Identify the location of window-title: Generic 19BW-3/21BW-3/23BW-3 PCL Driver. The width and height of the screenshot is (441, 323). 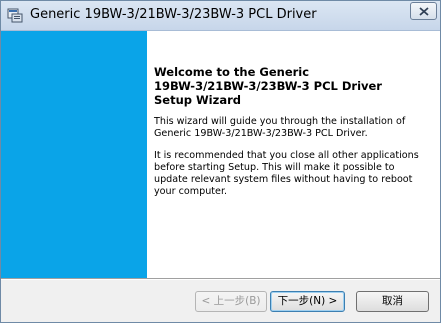
(173, 14).